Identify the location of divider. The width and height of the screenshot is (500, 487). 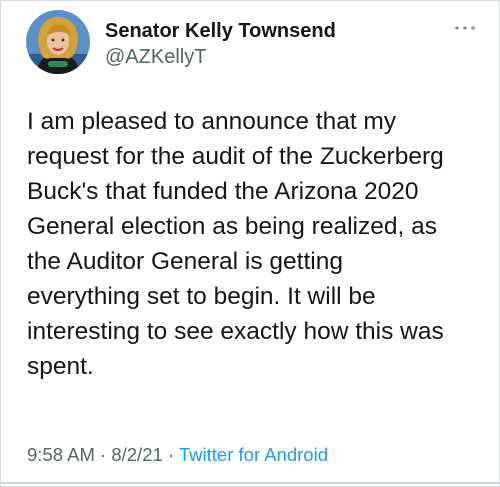
(250, 483).